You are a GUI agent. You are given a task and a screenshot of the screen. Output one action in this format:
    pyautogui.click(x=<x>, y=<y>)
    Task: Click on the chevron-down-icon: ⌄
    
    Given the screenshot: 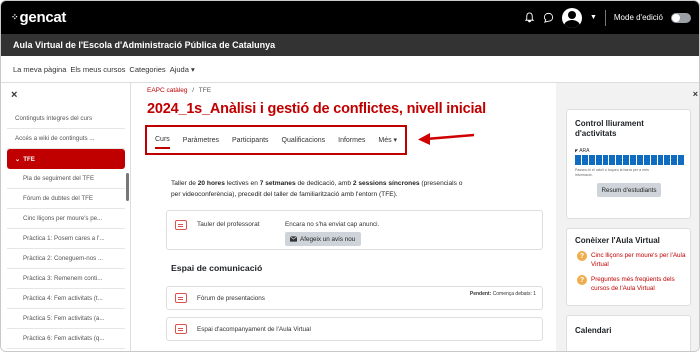 What is the action you would take?
    pyautogui.click(x=17, y=159)
    